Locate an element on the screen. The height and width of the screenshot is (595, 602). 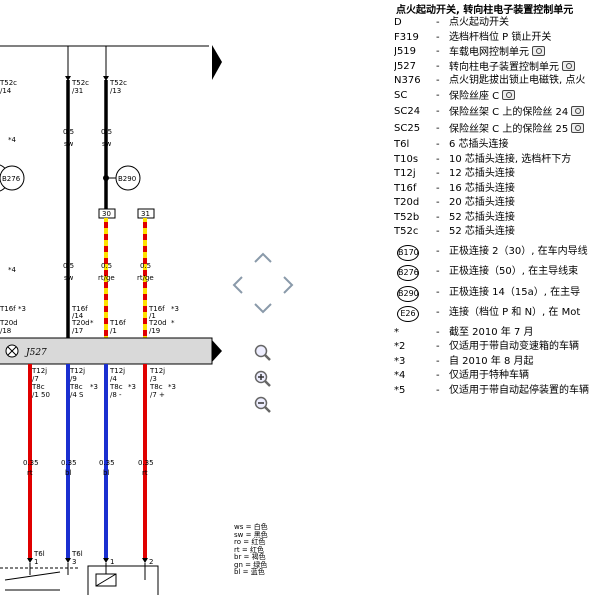
legend-code: T52b is located at coordinates (407, 217).